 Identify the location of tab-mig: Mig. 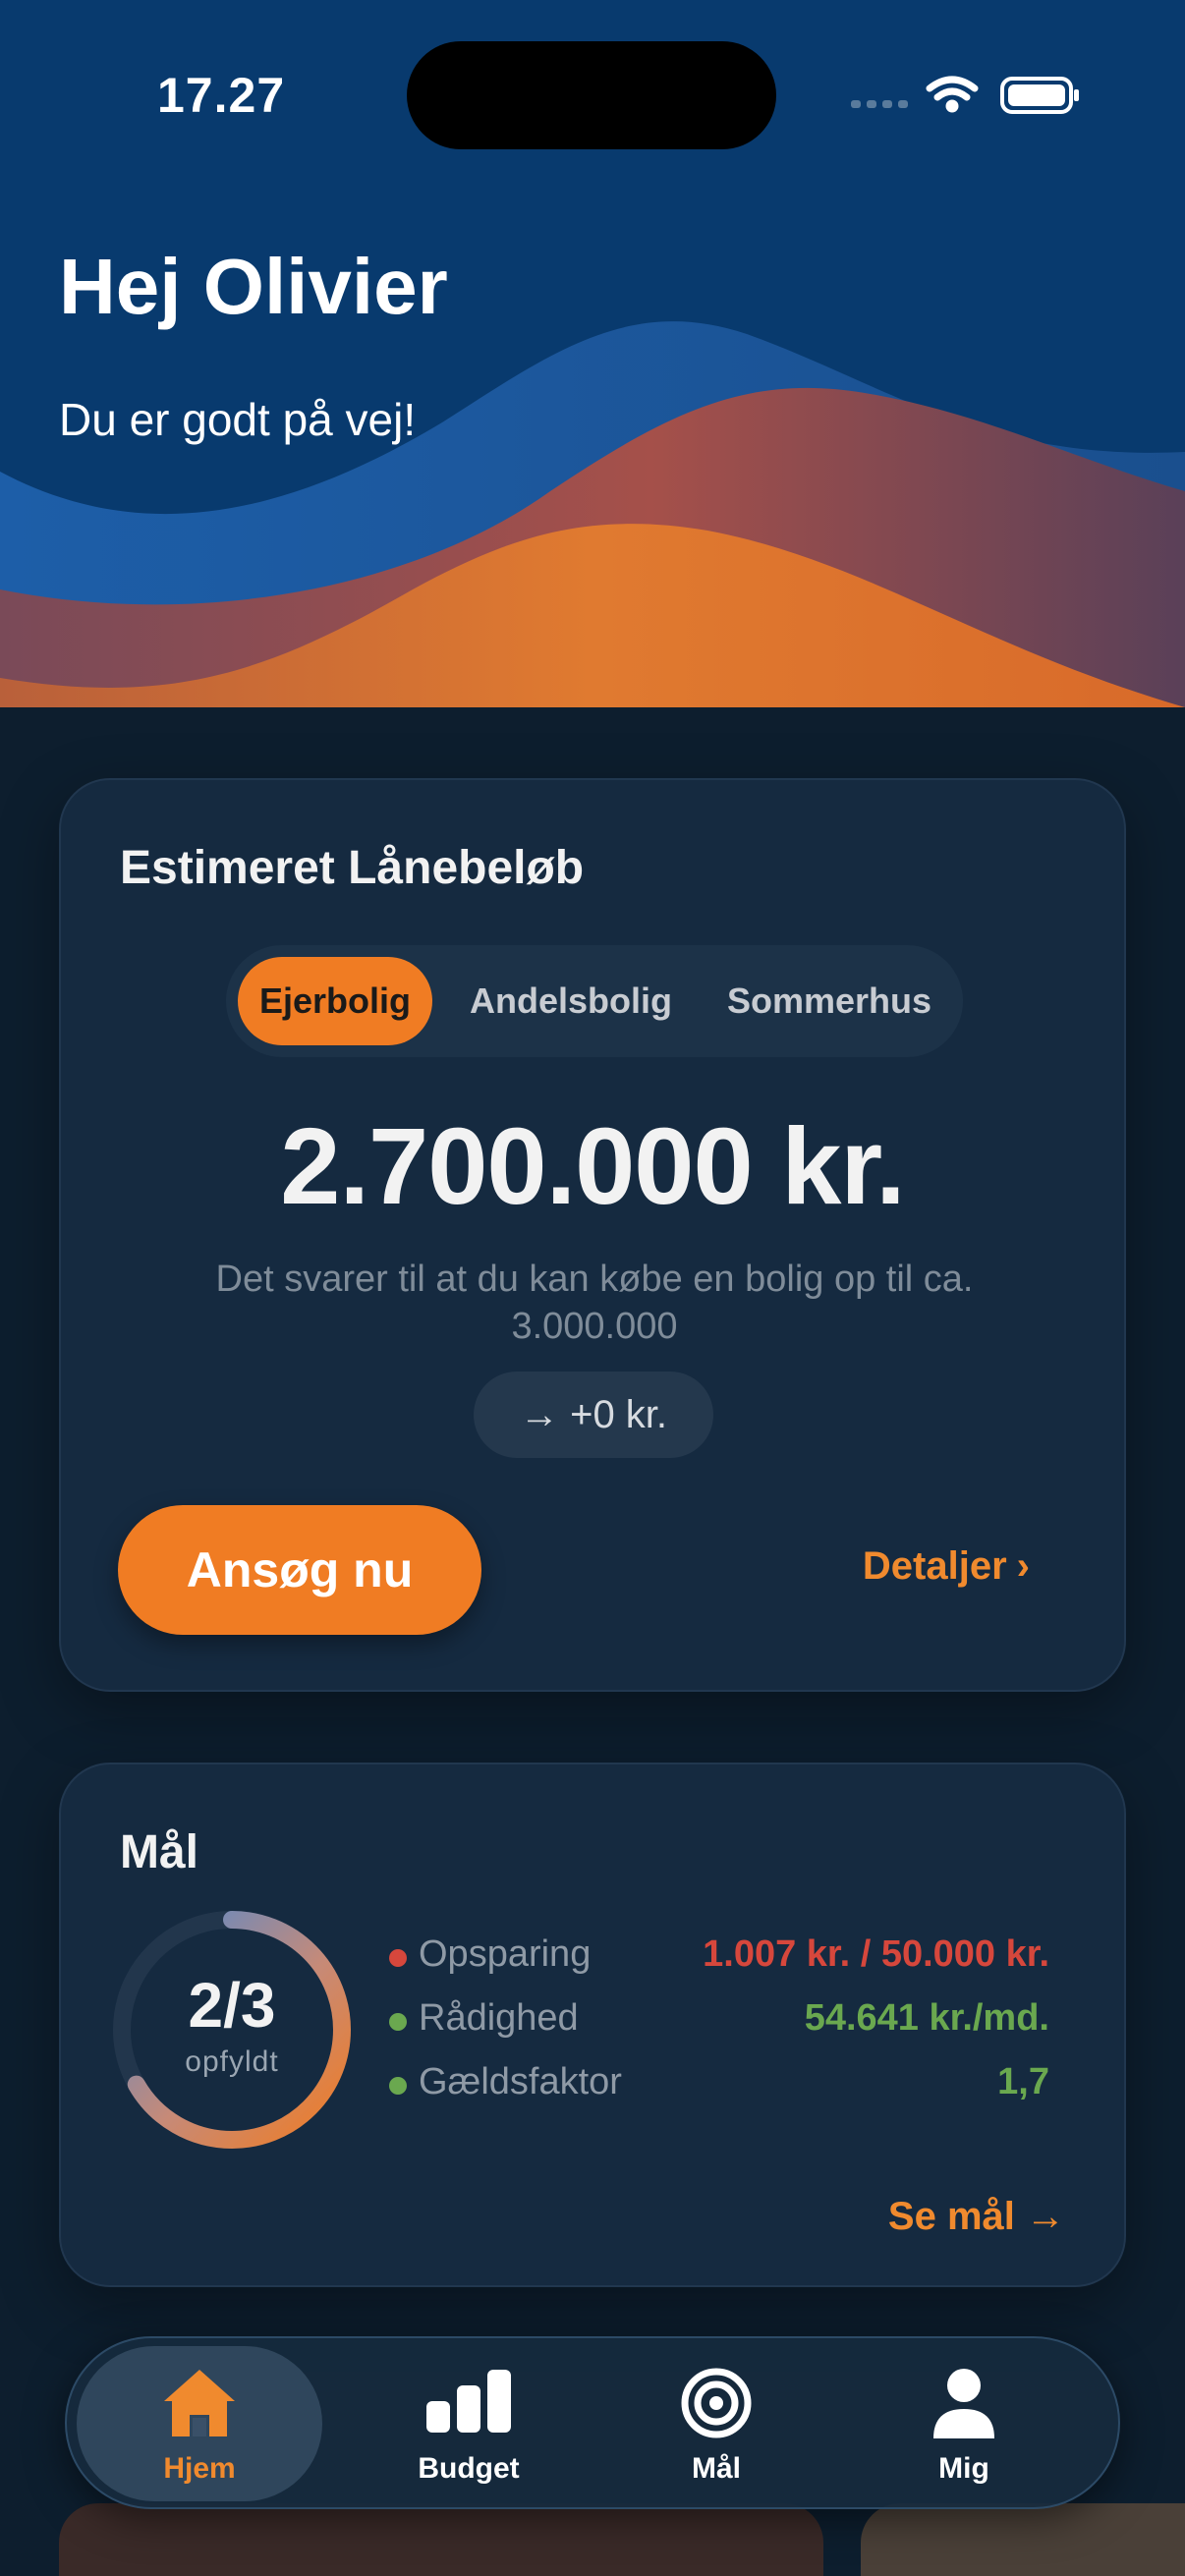
(964, 2423).